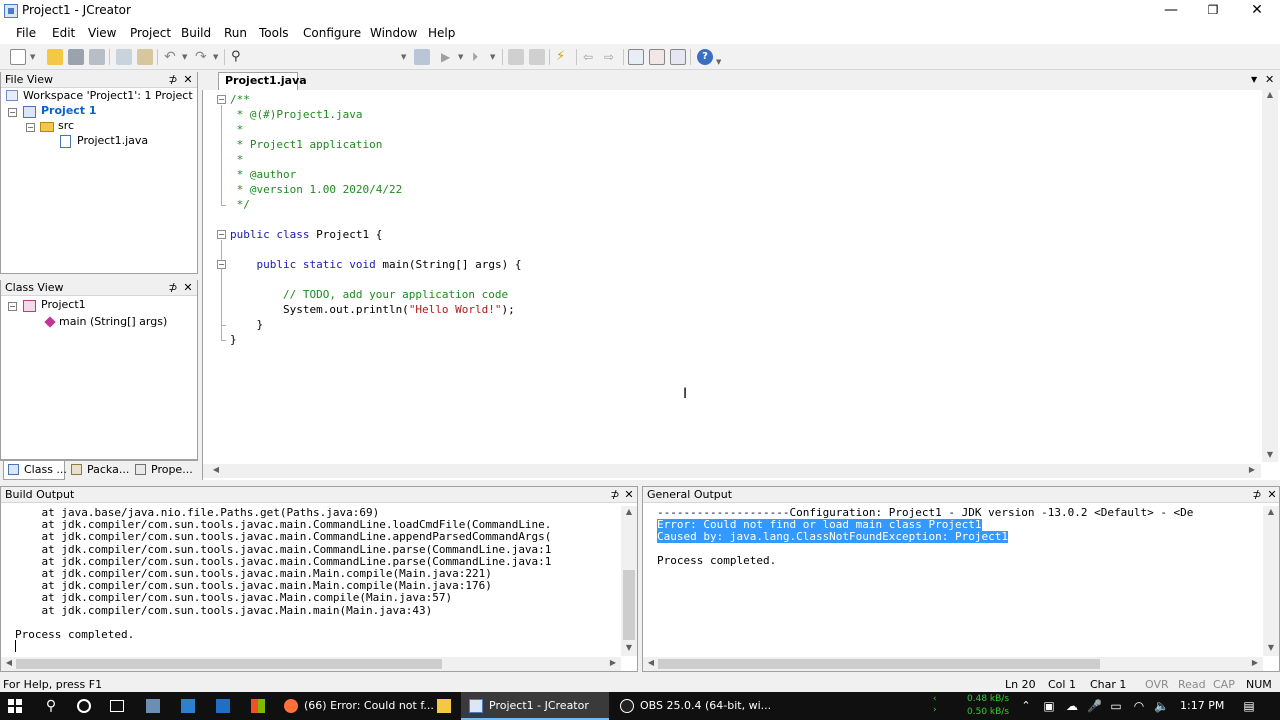 This screenshot has width=1280, height=720. I want to click on editor-close-icon: ✕, so click(1269, 79).